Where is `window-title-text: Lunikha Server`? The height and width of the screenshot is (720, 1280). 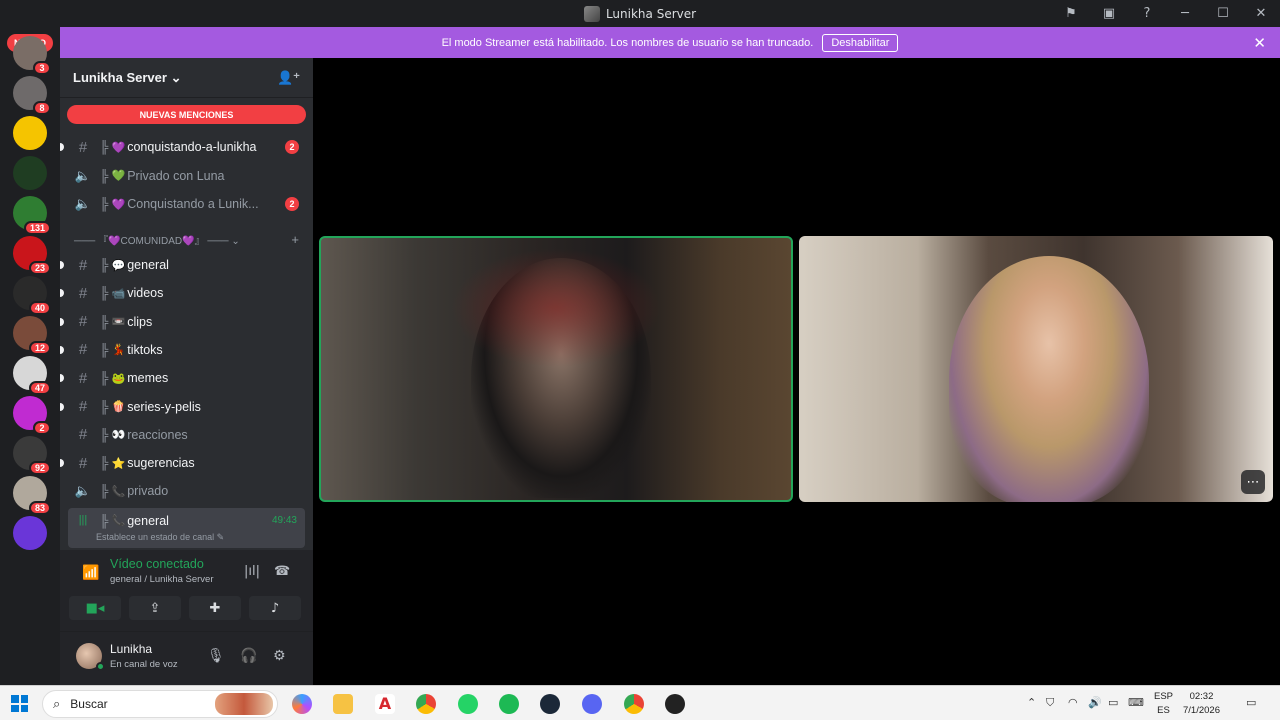
window-title-text: Lunikha Server is located at coordinates (651, 13).